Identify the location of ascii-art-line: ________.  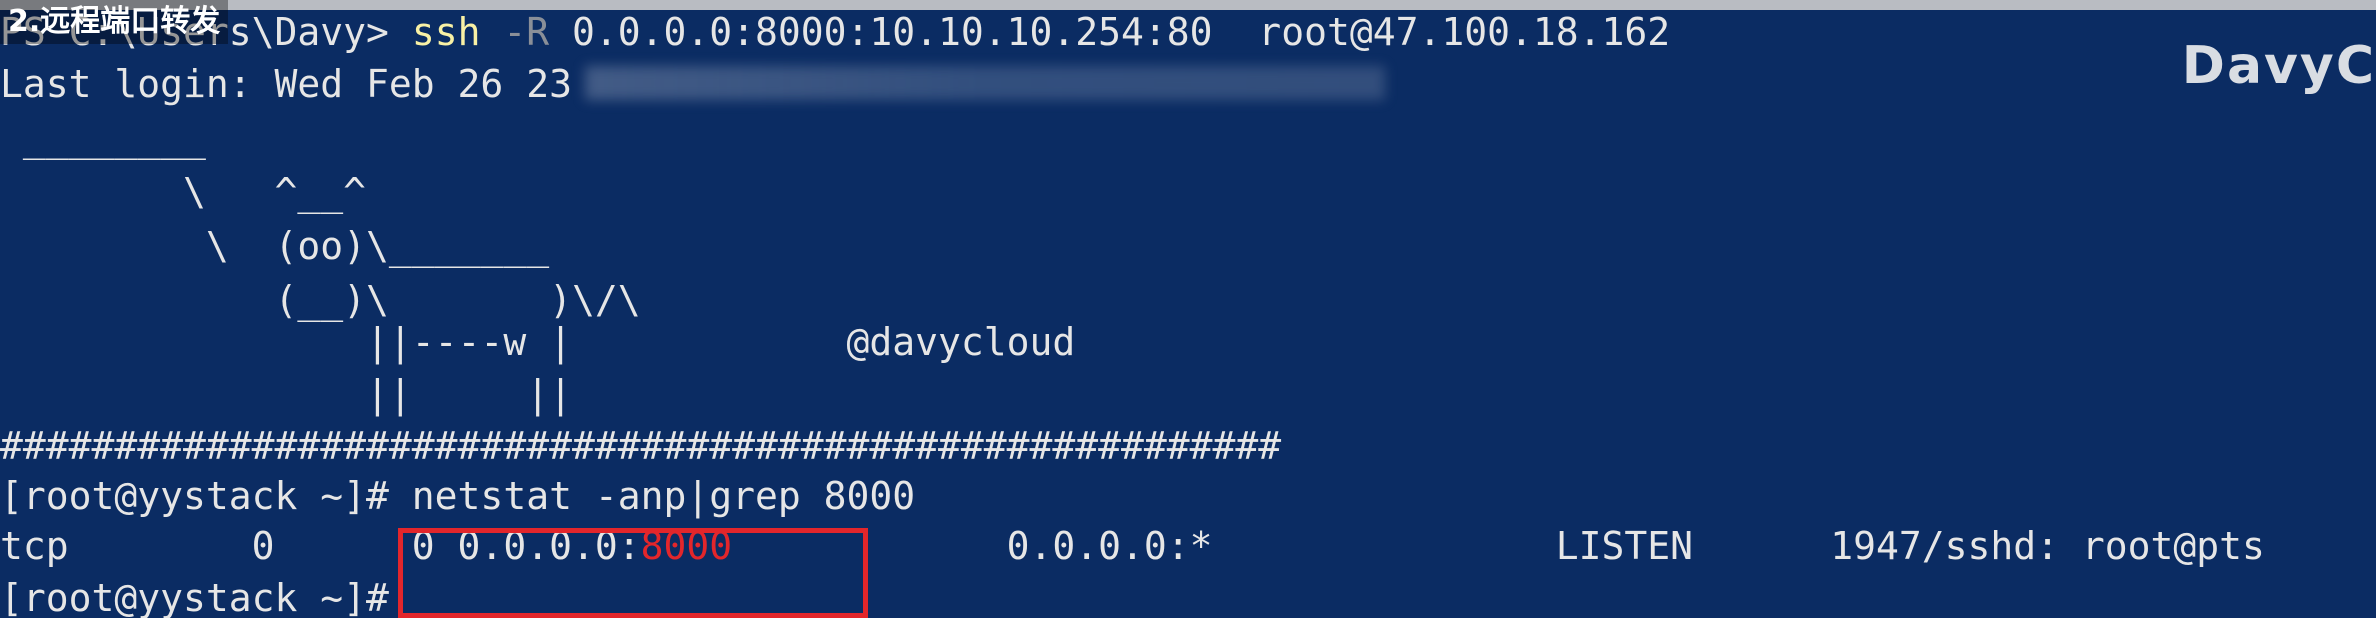
(103, 138).